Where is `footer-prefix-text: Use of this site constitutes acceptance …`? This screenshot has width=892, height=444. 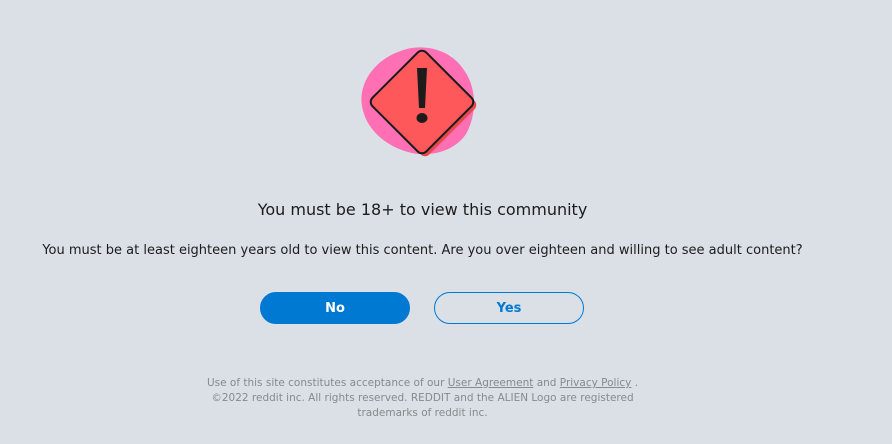 footer-prefix-text: Use of this site constitutes acceptance … is located at coordinates (325, 383).